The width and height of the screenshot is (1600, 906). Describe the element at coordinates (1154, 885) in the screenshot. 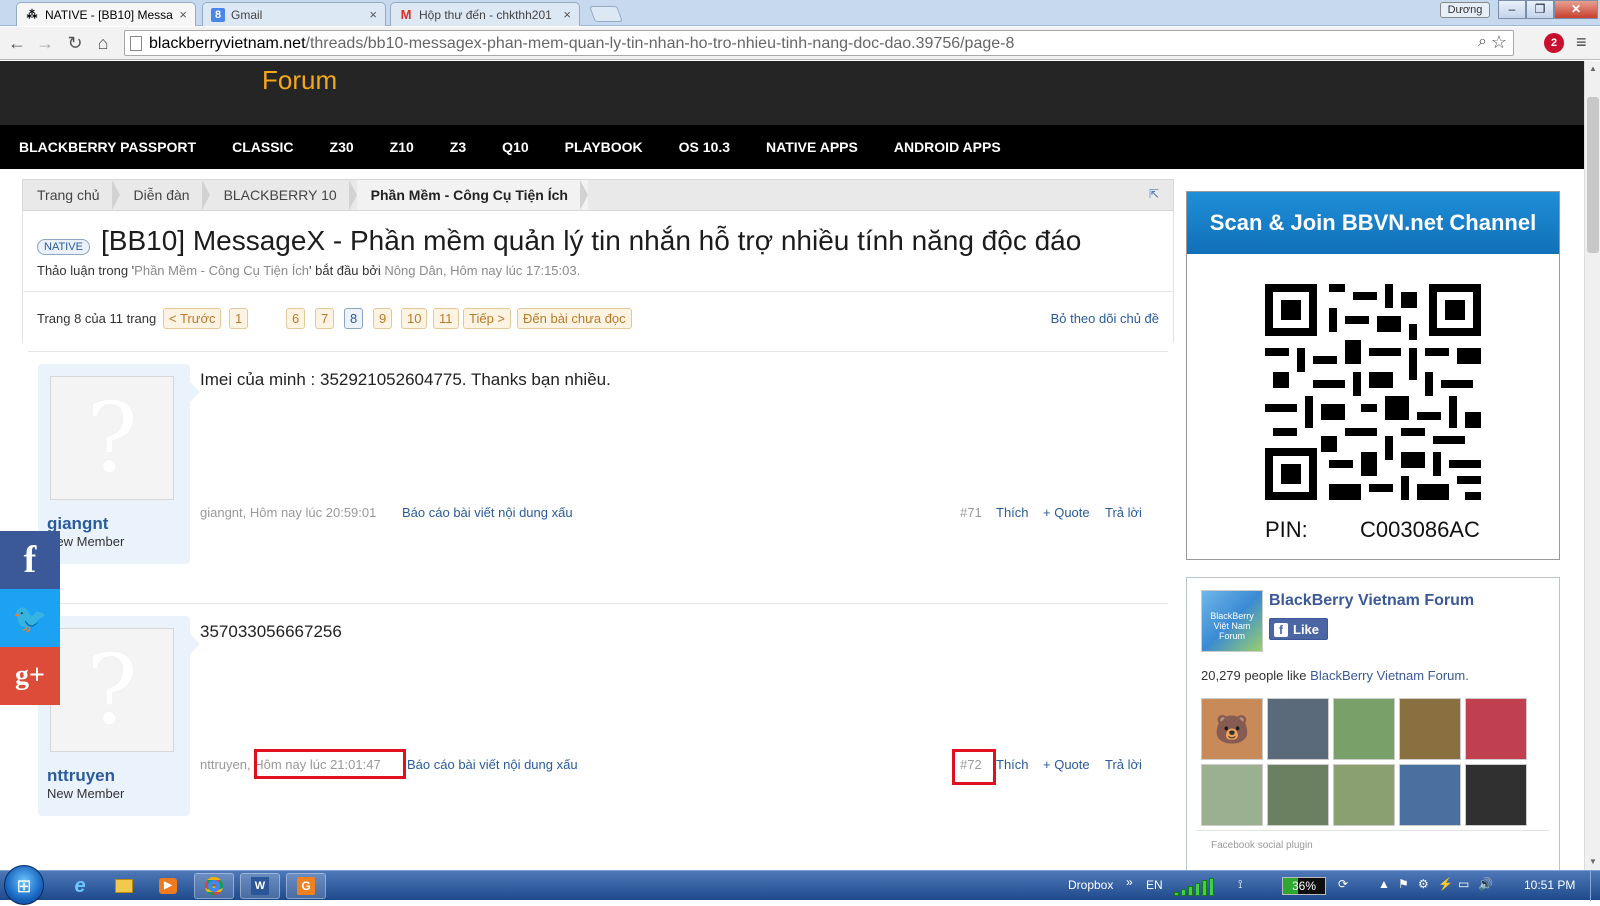

I see `language-indicator: EN` at that location.